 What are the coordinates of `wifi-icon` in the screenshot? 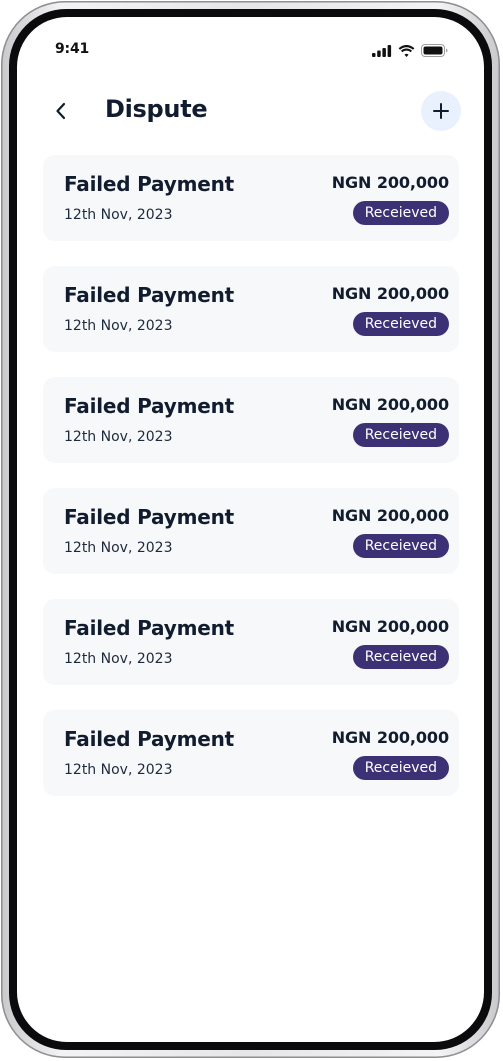 It's located at (406, 50).